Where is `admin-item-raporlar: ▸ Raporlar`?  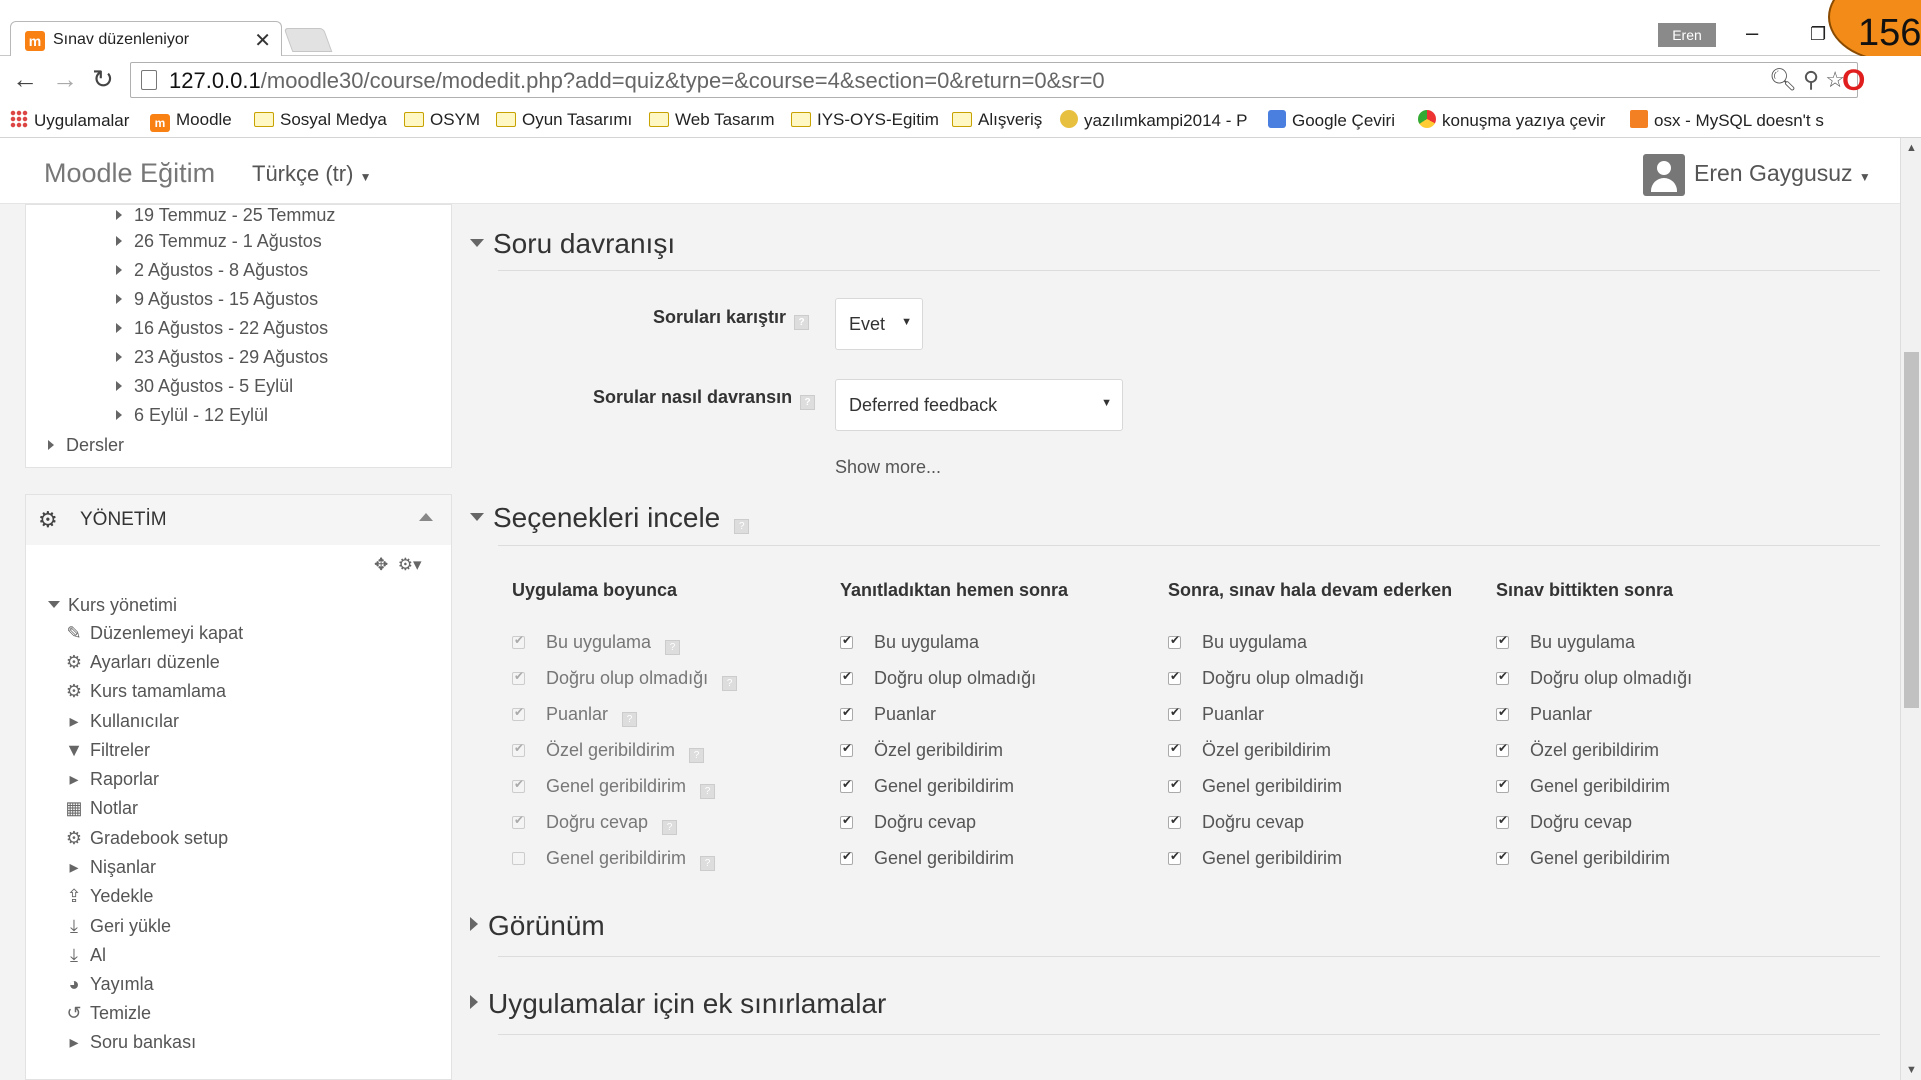
admin-item-raporlar: ▸ Raporlar is located at coordinates (111, 779).